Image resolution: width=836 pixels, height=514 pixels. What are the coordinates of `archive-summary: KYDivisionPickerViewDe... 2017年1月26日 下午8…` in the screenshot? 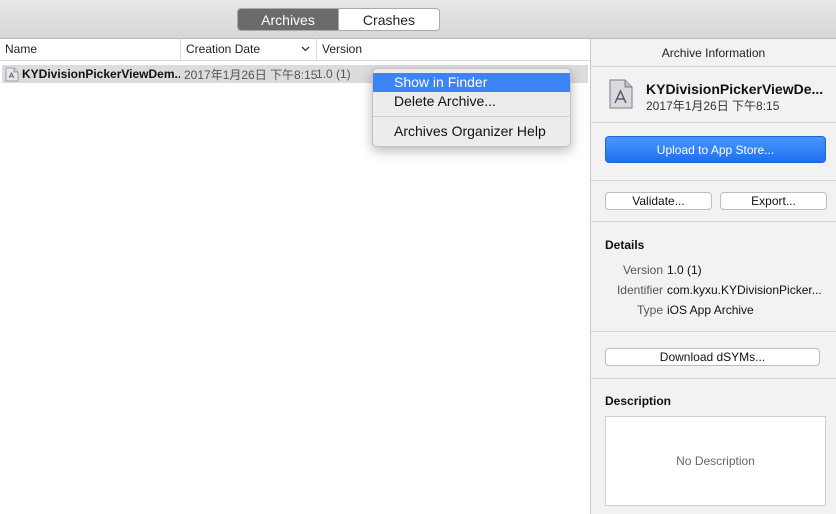 It's located at (713, 95).